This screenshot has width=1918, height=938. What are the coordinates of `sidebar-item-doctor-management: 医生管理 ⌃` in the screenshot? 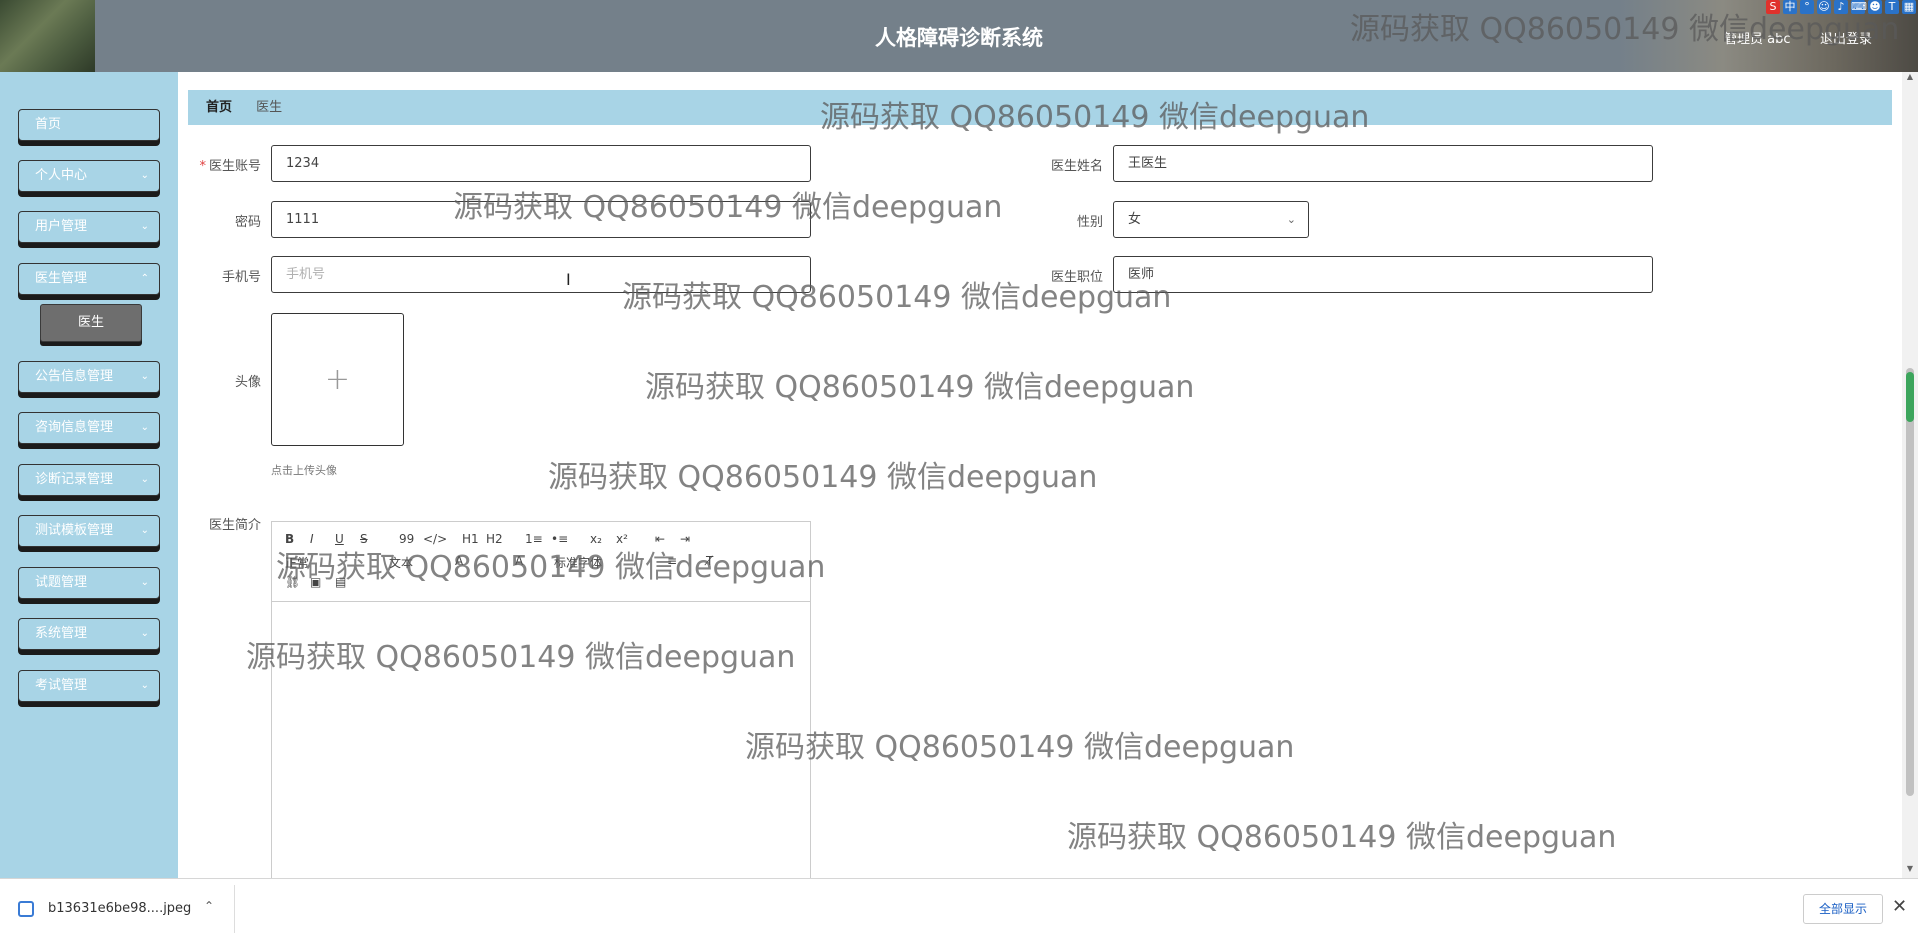 It's located at (89, 279).